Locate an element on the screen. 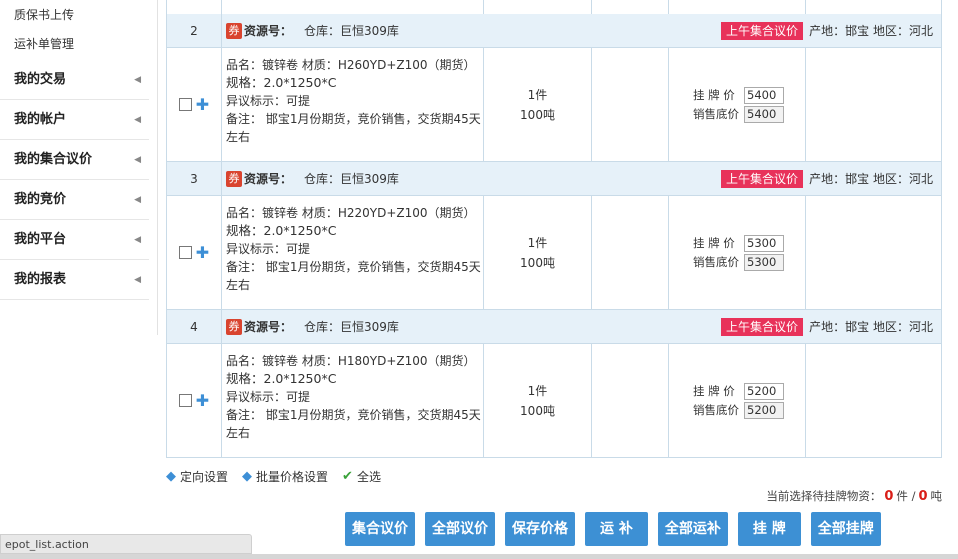 This screenshot has width=958, height=559. batch-price-settings-link: ◆ 批量价格设置 is located at coordinates (285, 476).